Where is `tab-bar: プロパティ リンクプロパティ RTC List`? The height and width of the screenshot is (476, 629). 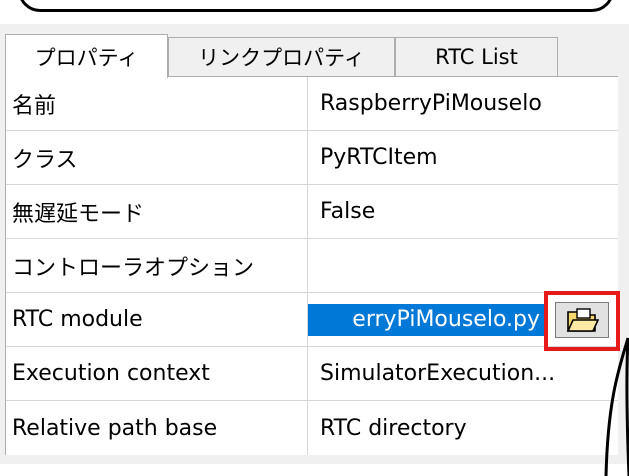
tab-bar: プロパティ リンクプロパティ RTC List is located at coordinates (314, 56).